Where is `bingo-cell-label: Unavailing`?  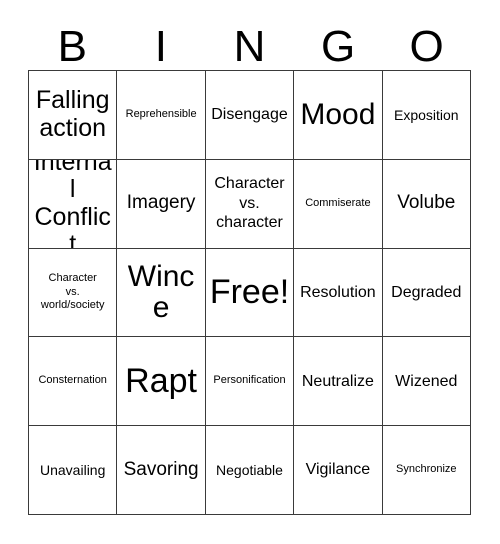
bingo-cell-label: Unavailing is located at coordinates (73, 469).